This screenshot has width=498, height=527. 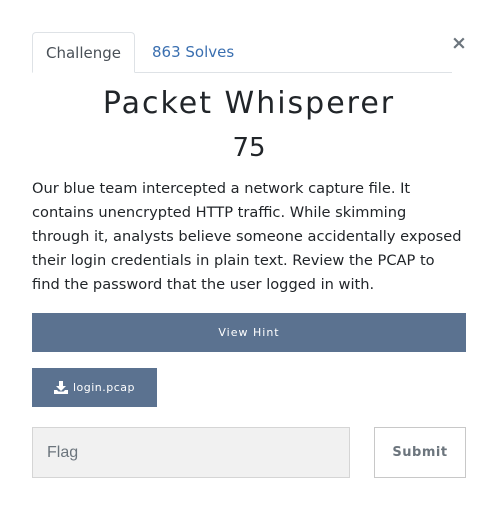 What do you see at coordinates (83, 52) in the screenshot?
I see `tab-challenge: Challenge` at bounding box center [83, 52].